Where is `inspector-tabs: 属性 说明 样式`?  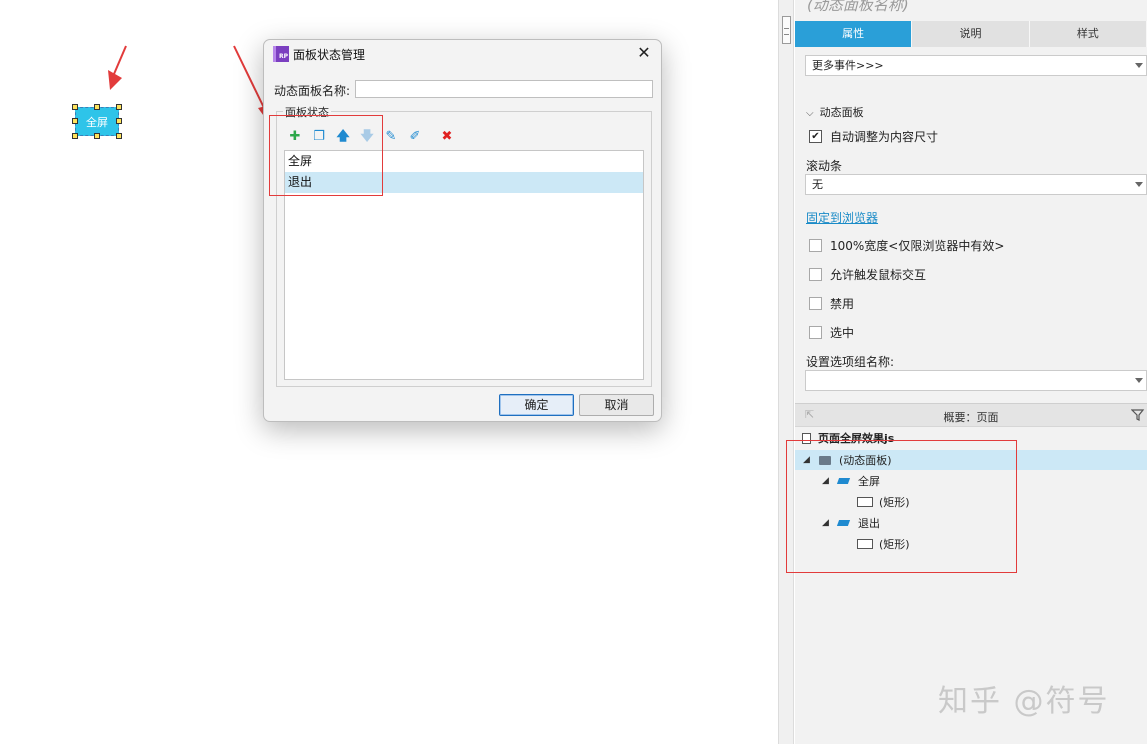
inspector-tabs: 属性 说明 样式 is located at coordinates (971, 34).